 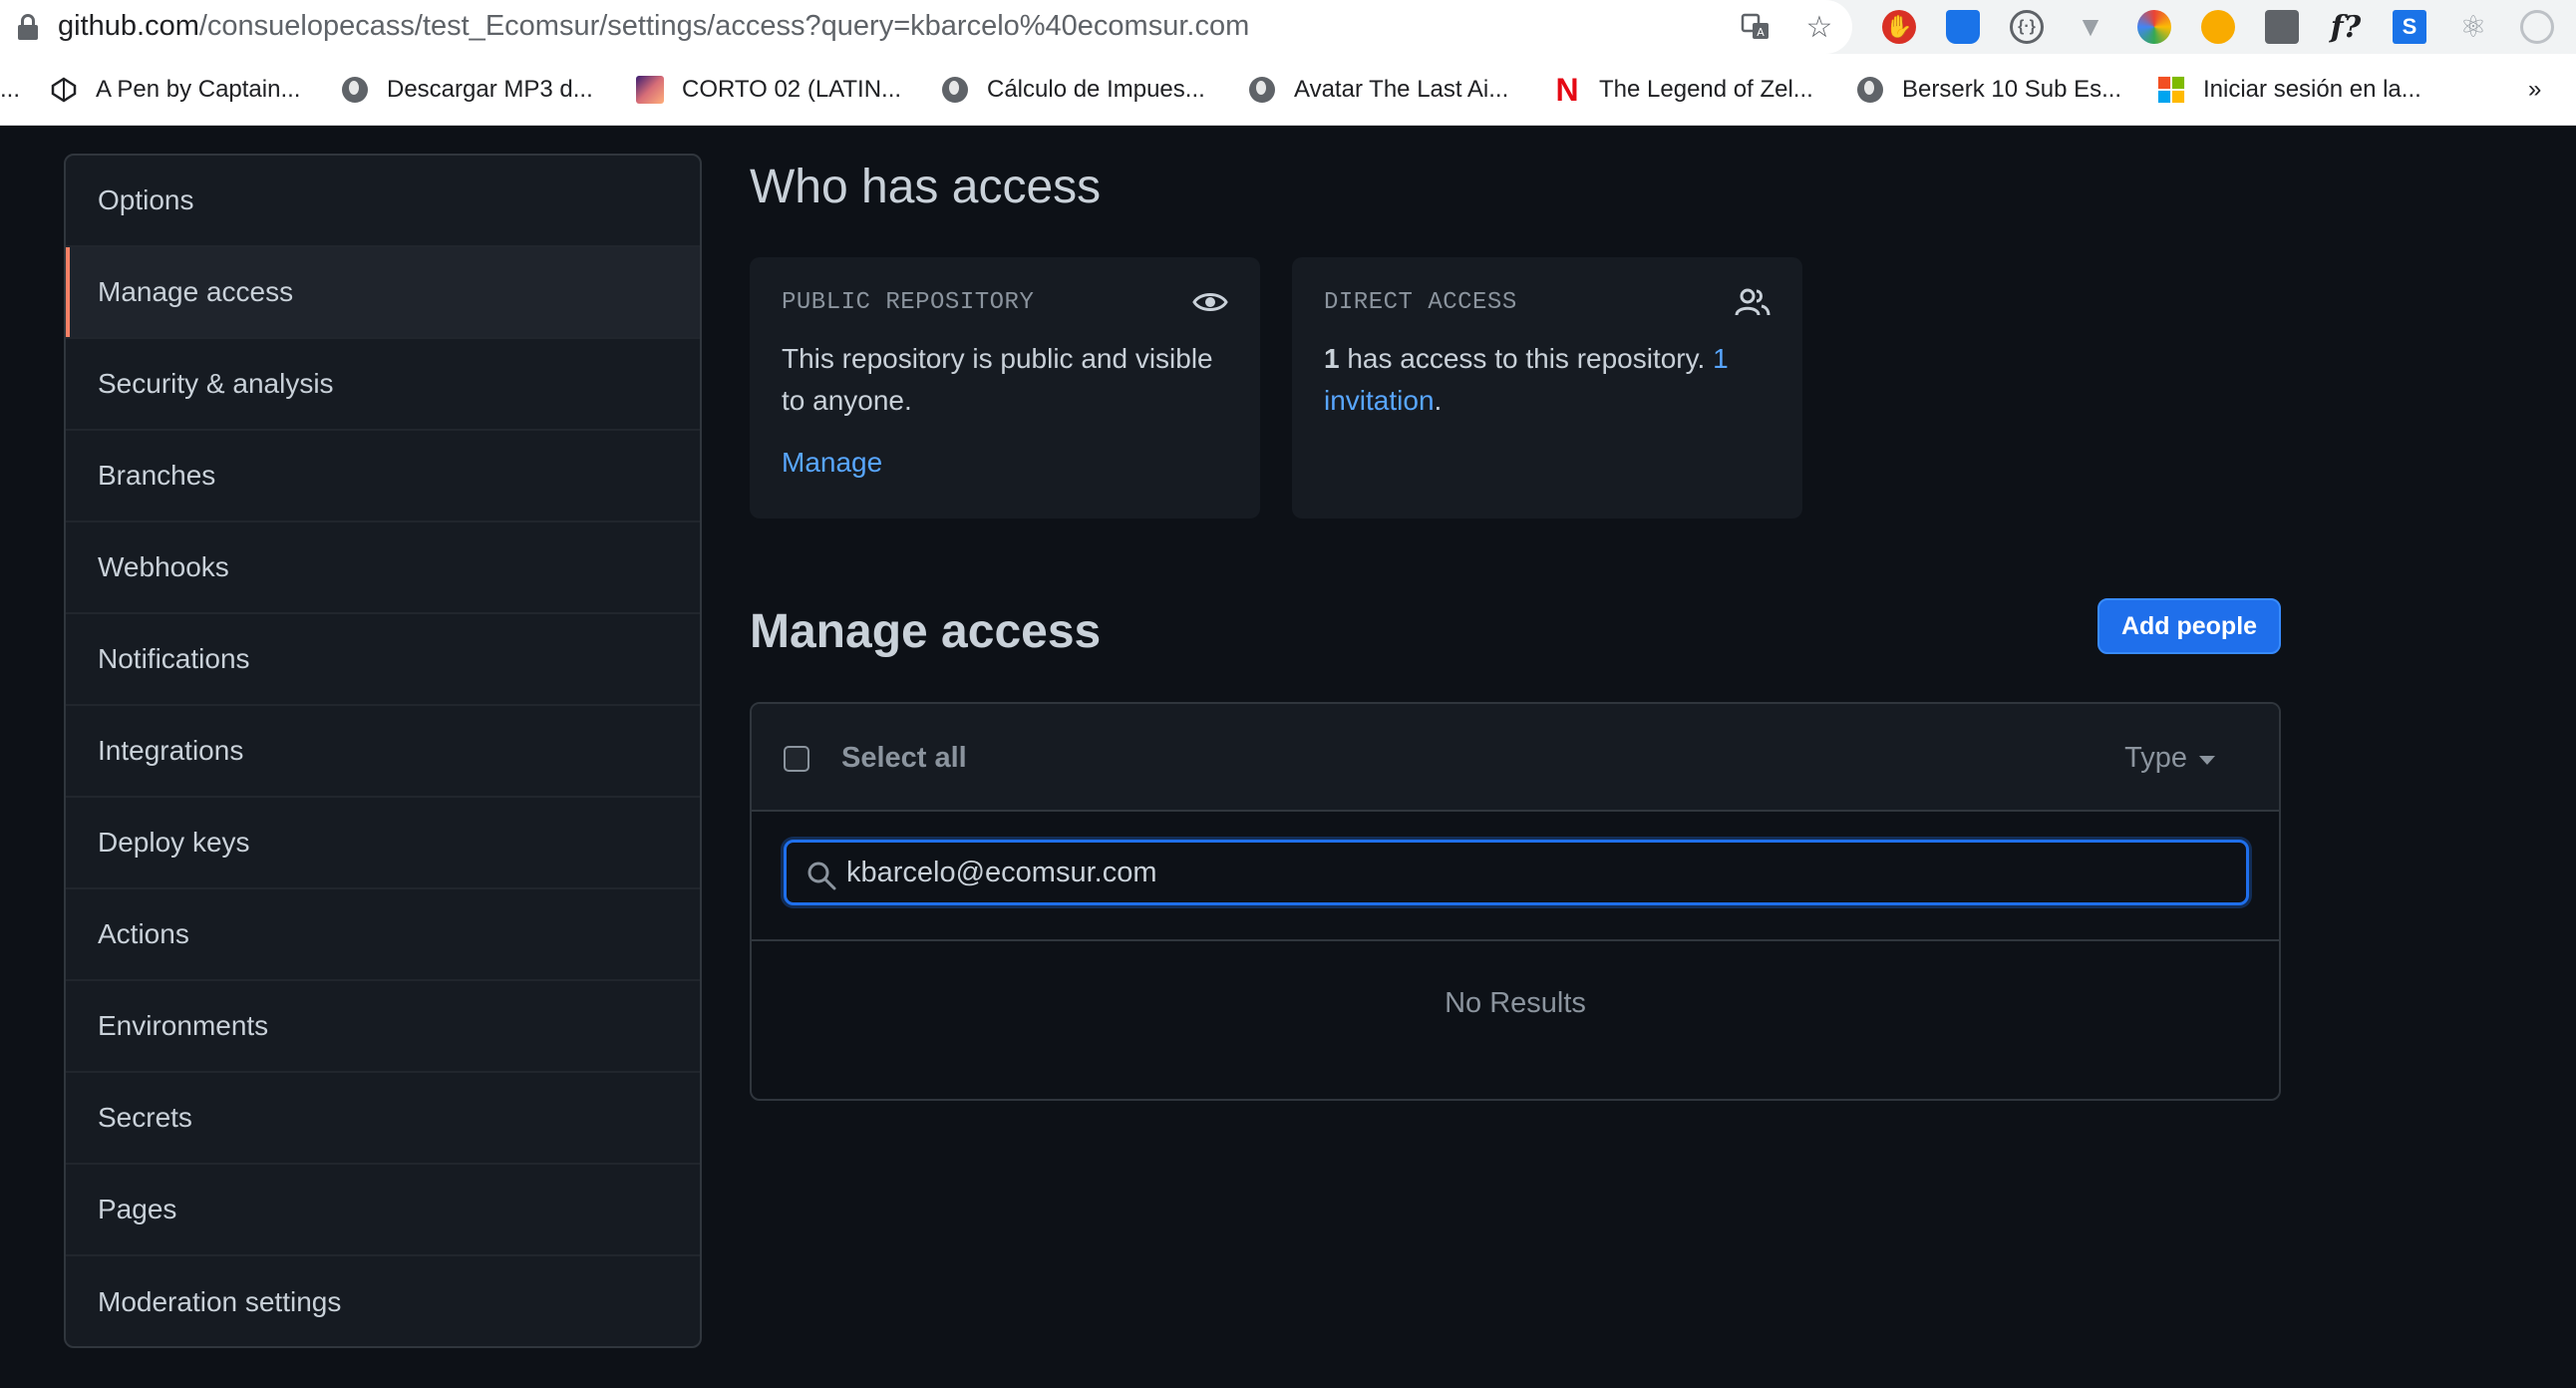 What do you see at coordinates (383, 293) in the screenshot?
I see `sidebar-item-manage-access: Manage access` at bounding box center [383, 293].